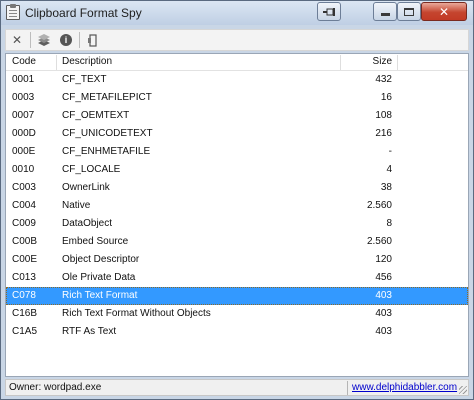 The width and height of the screenshot is (474, 400). I want to click on list-row: 000E CF_ENHMETAFILE -, so click(237, 152).